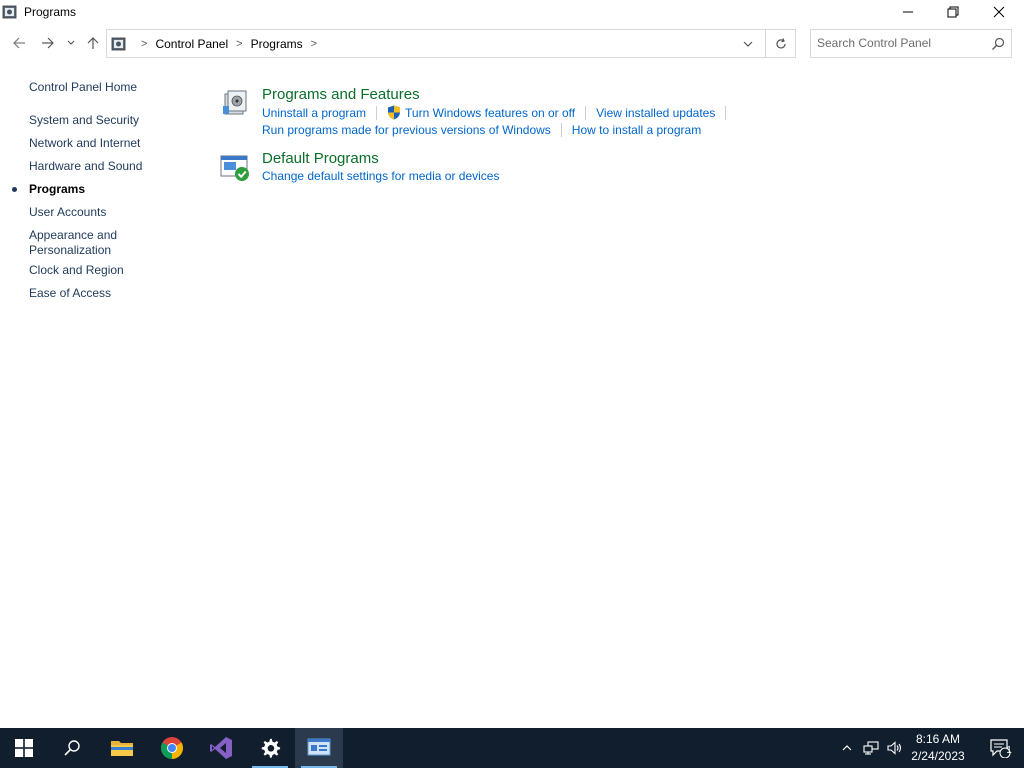  I want to click on sidebar-item-clock-region: Clock and Region, so click(76, 270).